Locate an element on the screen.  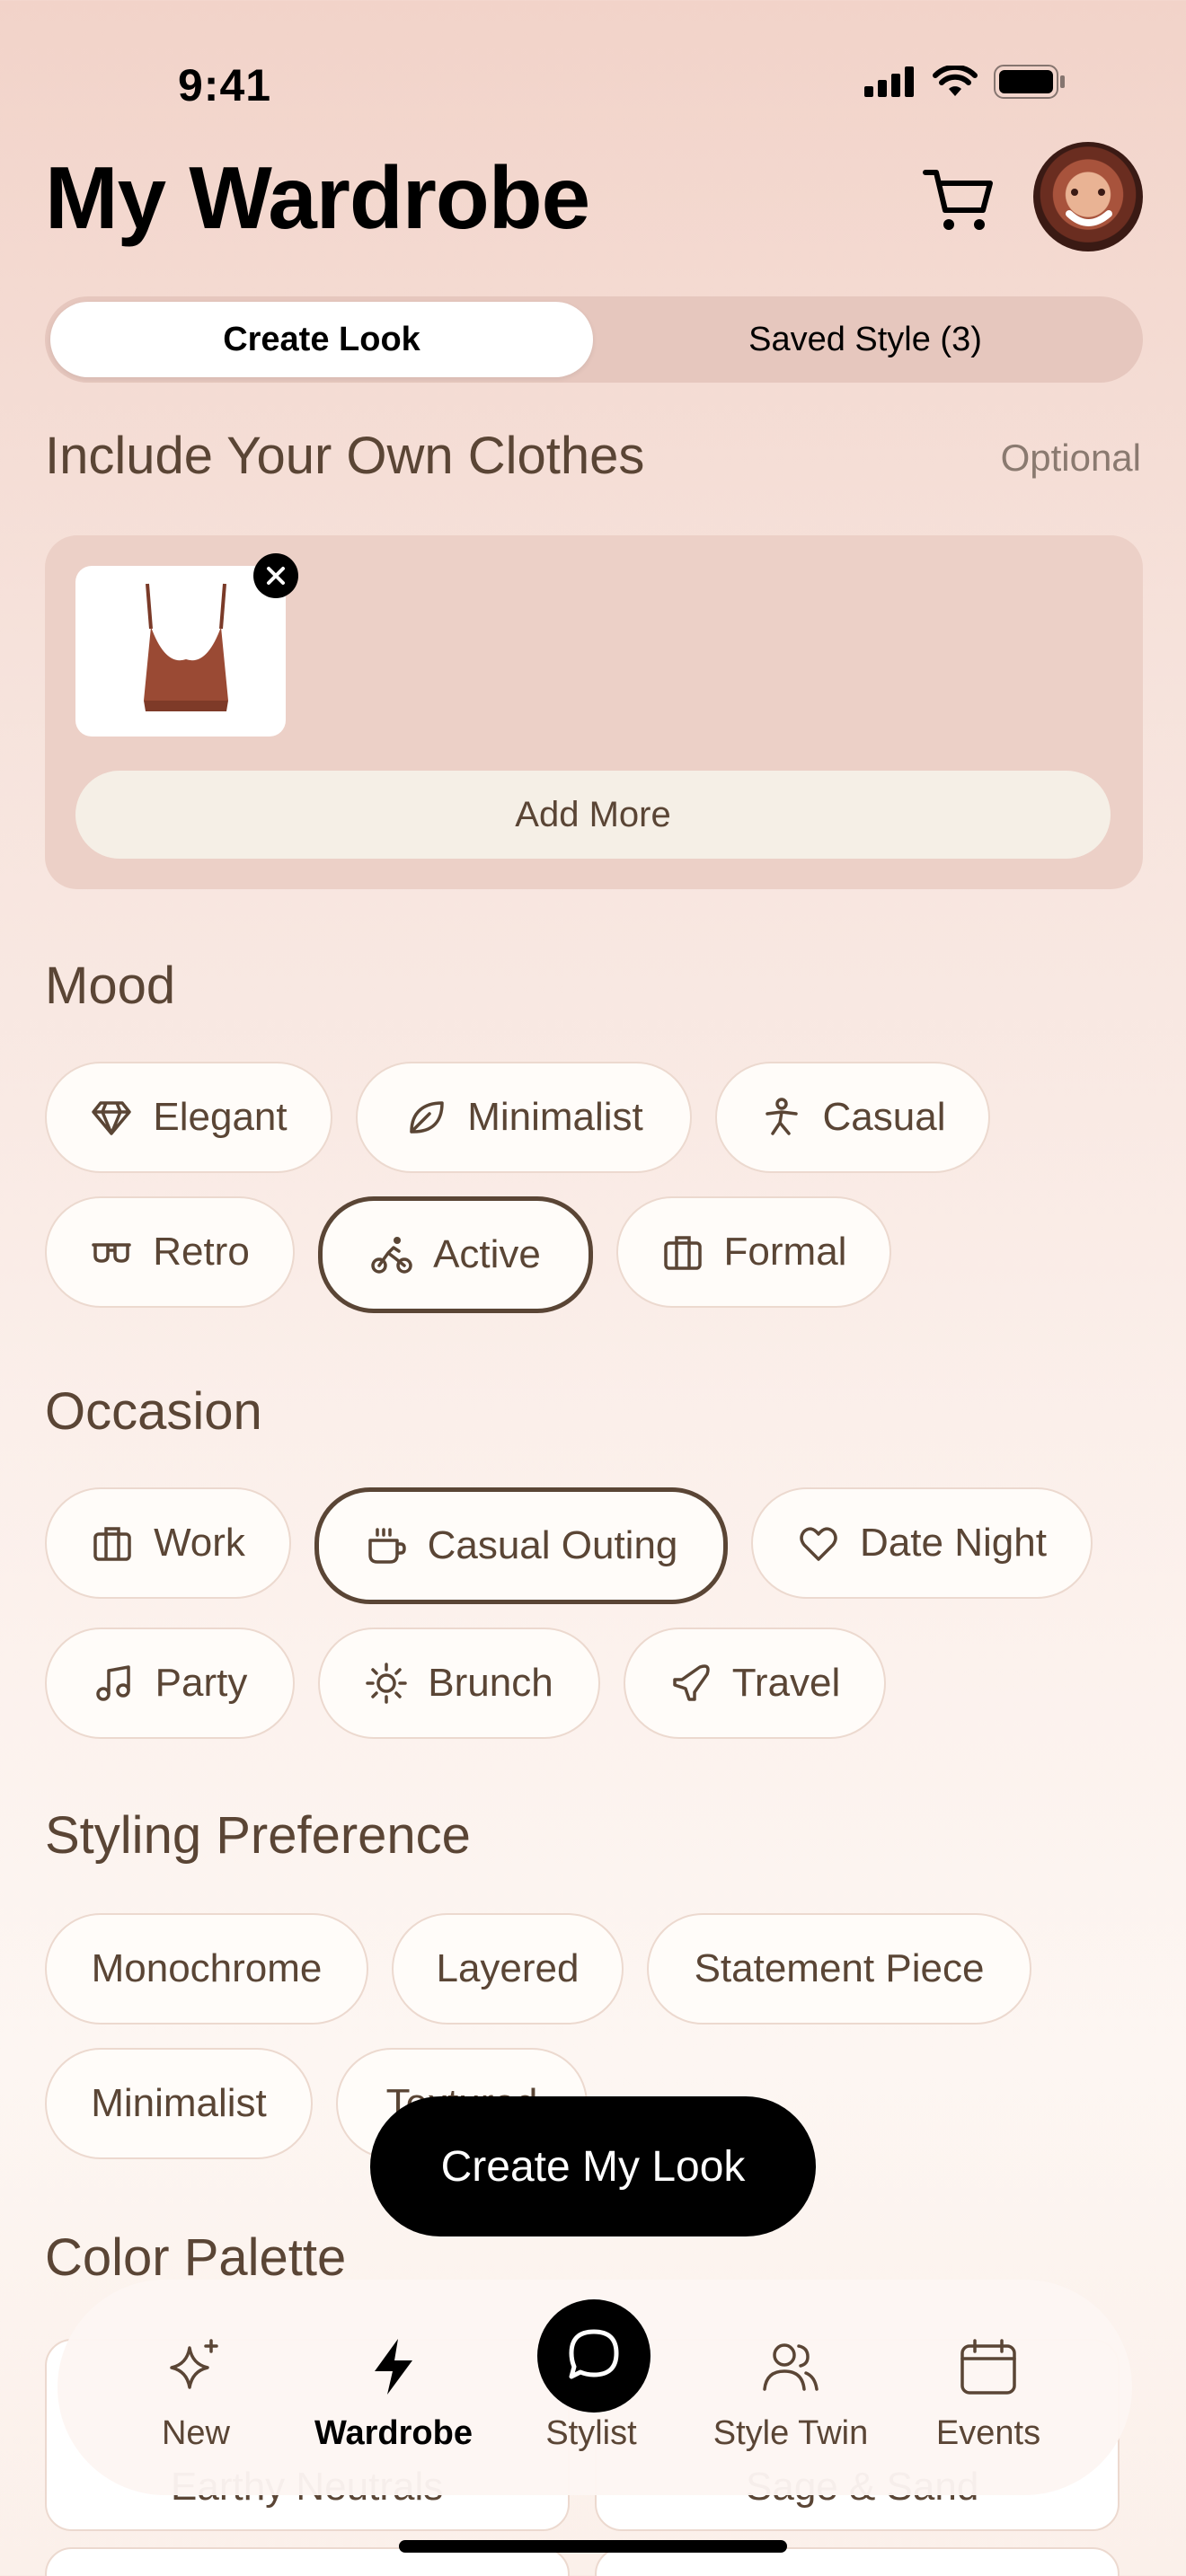
calendar-icon is located at coordinates (988, 2367).